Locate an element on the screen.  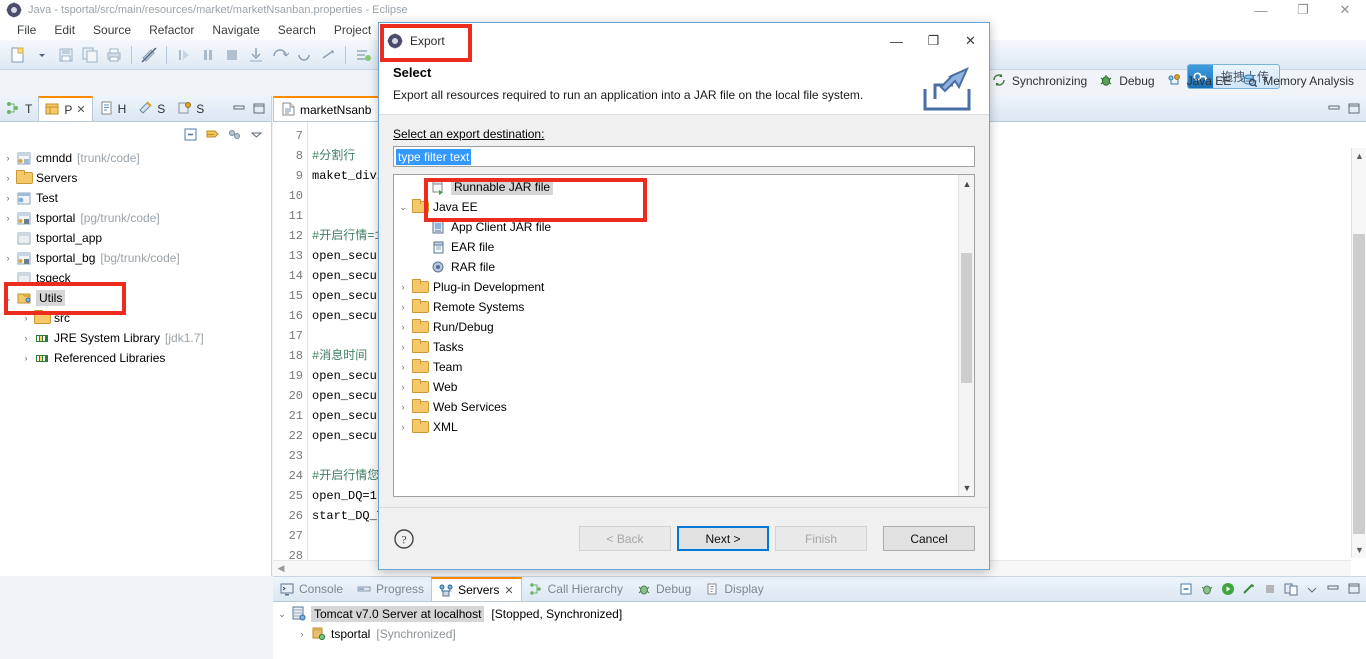
stop-server-icon is located at coordinates (1269, 589).